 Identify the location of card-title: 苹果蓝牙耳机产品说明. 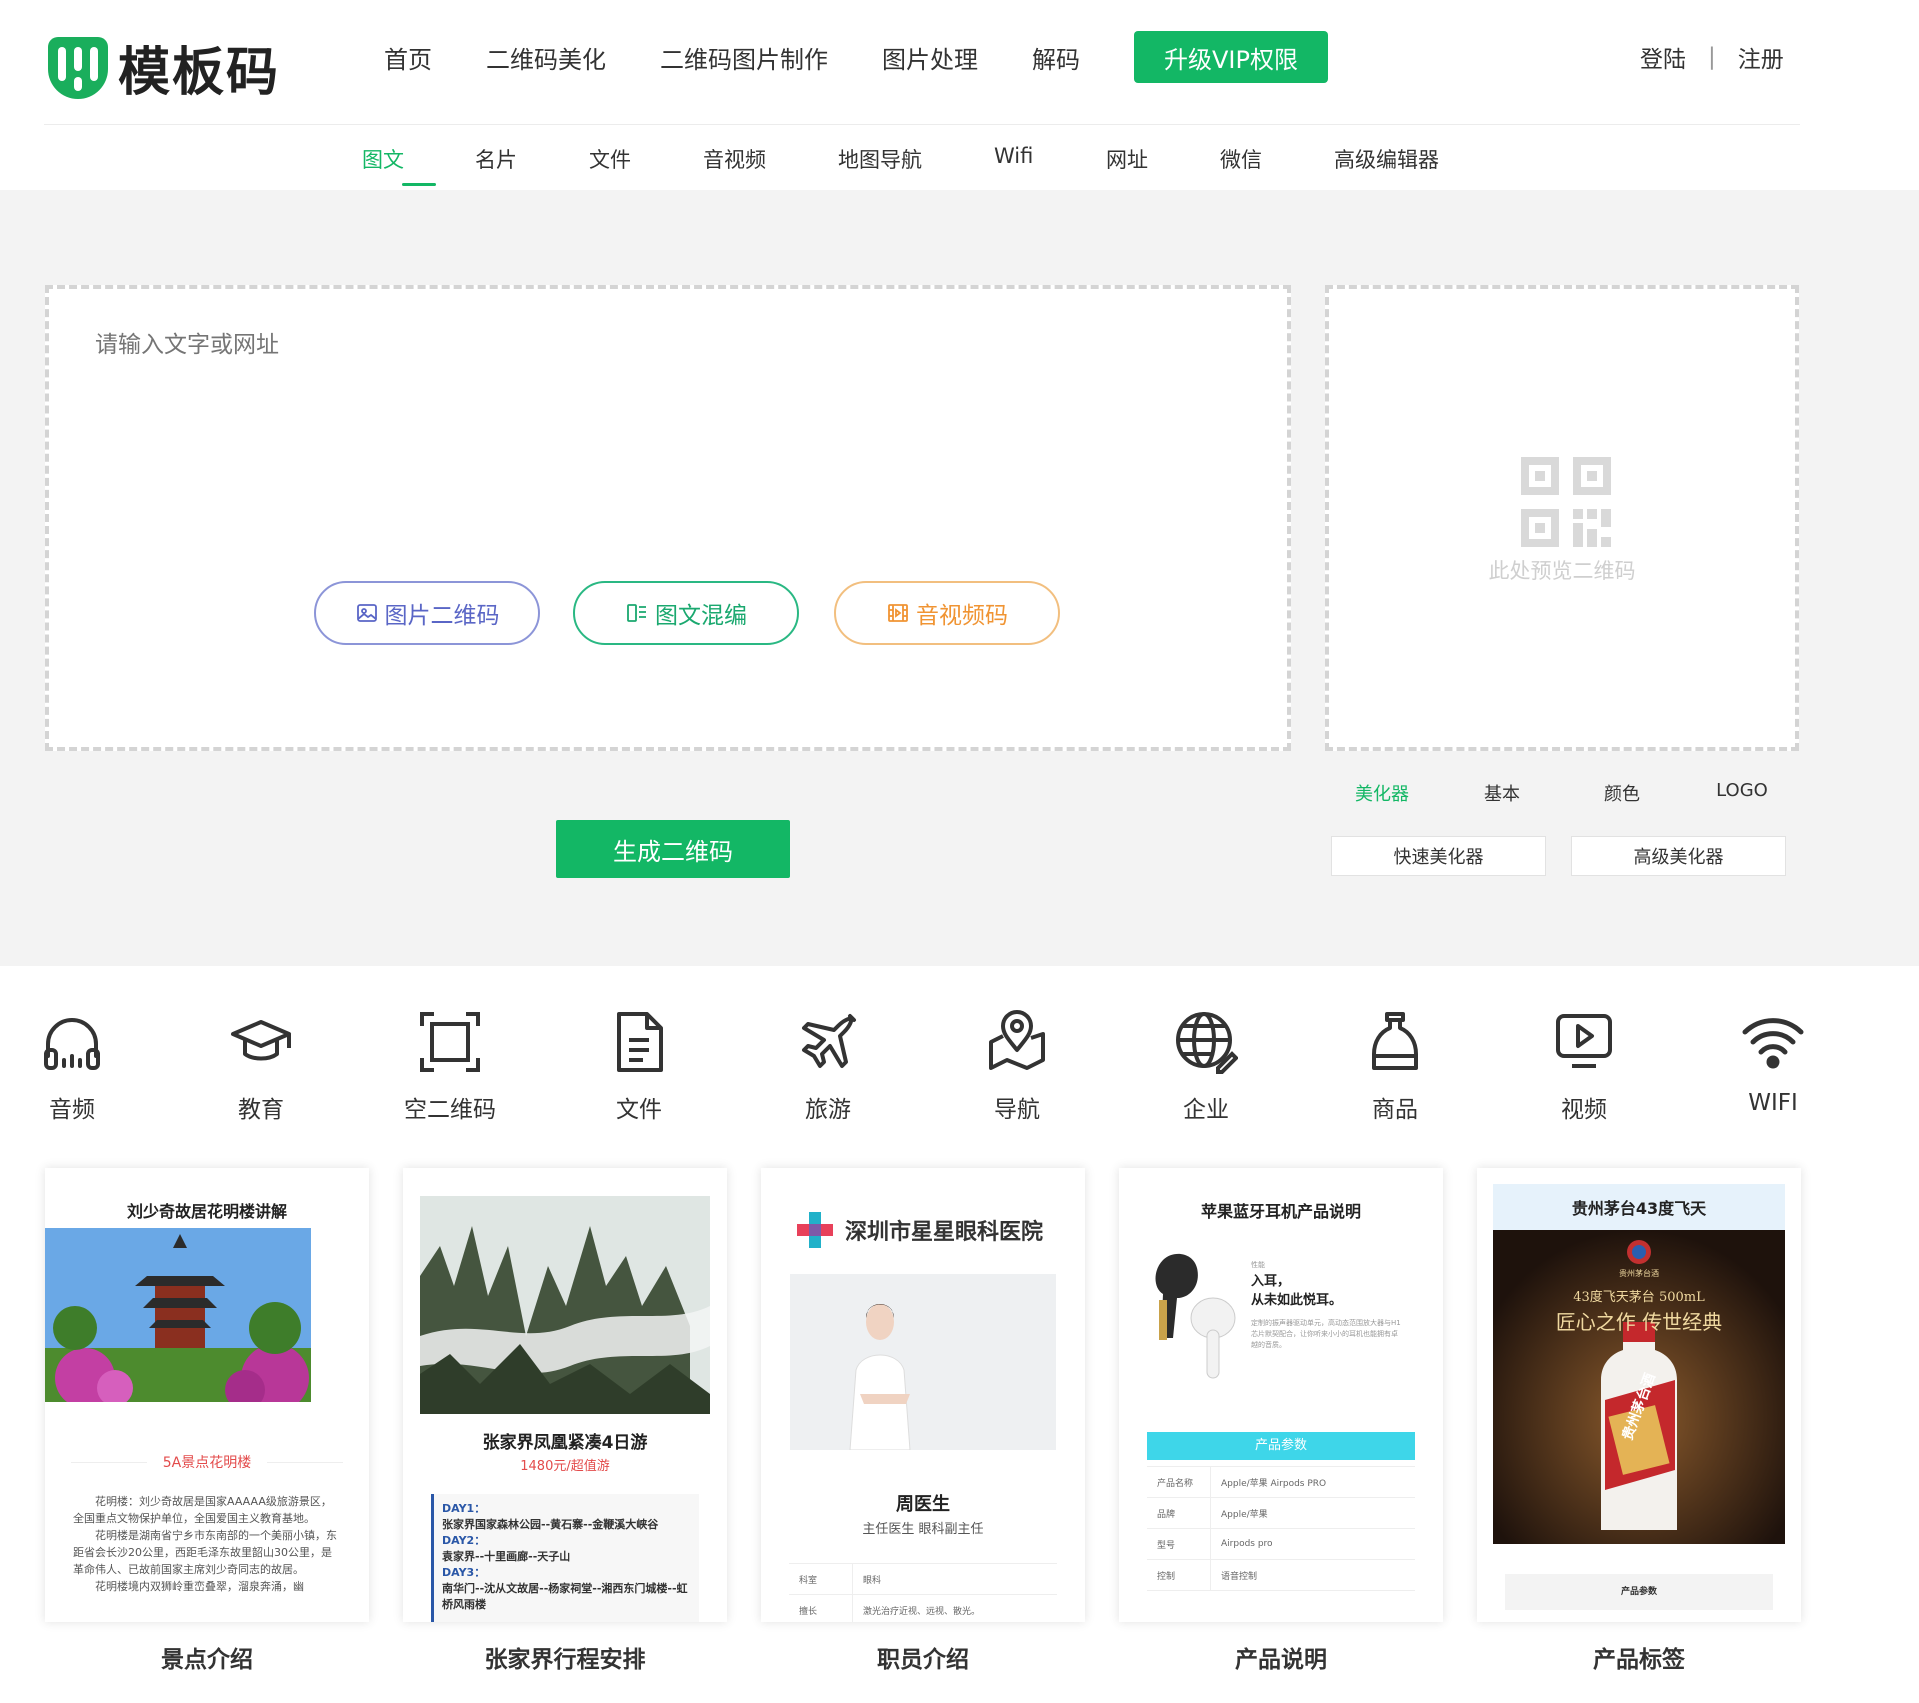
(1280, 1211).